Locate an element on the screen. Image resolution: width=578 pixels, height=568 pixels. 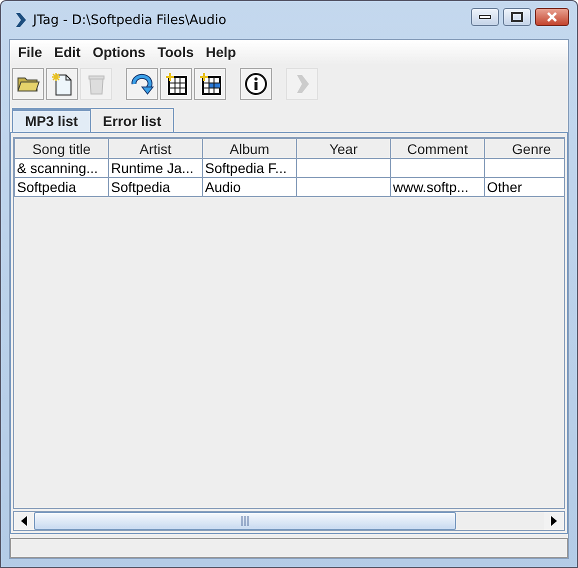
close-icon is located at coordinates (552, 17).